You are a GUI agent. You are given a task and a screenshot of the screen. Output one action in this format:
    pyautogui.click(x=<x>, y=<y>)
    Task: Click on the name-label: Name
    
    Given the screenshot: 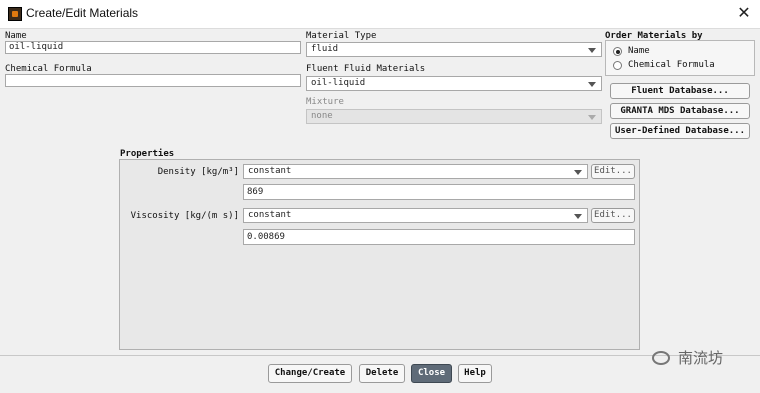 What is the action you would take?
    pyautogui.click(x=16, y=36)
    